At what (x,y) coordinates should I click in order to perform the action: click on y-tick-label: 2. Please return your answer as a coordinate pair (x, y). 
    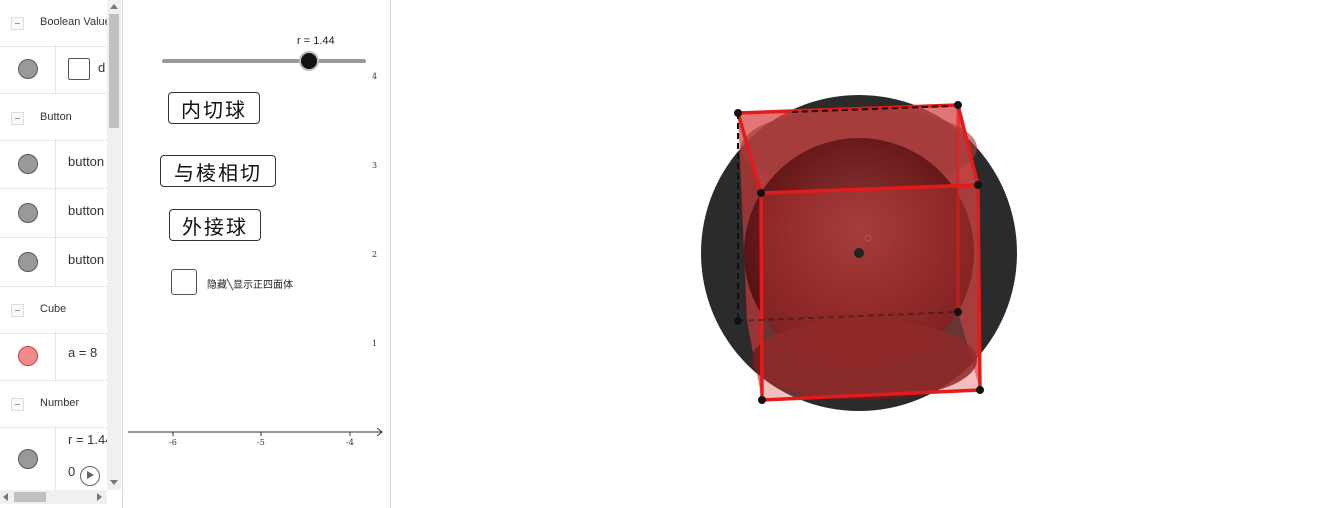
    Looking at the image, I should click on (375, 254).